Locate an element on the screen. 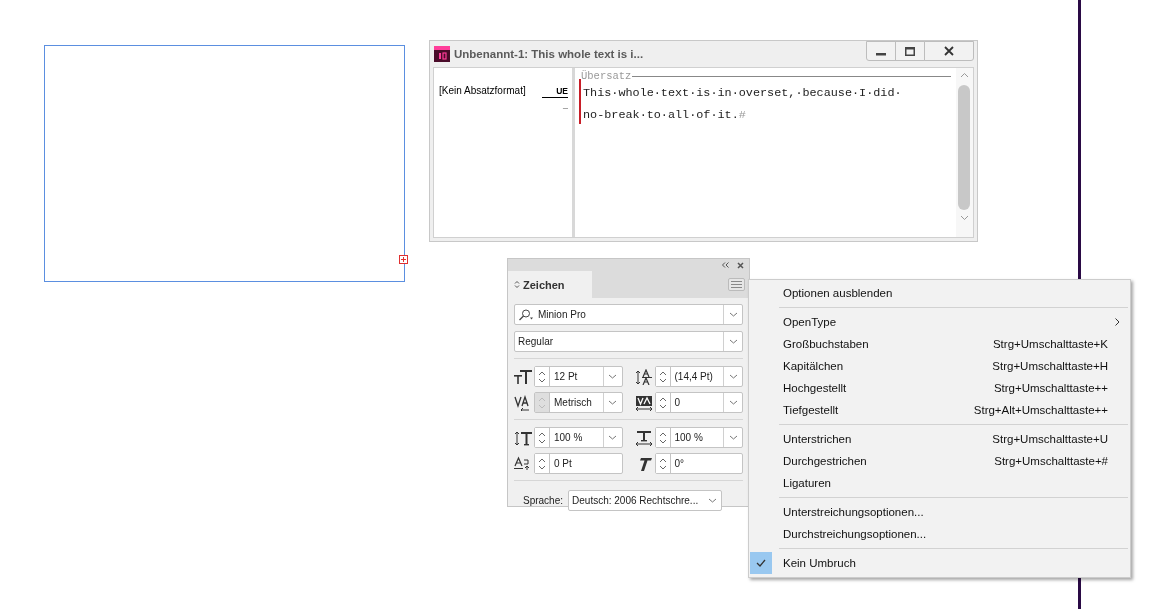  language-label: Sprache: is located at coordinates (543, 500).